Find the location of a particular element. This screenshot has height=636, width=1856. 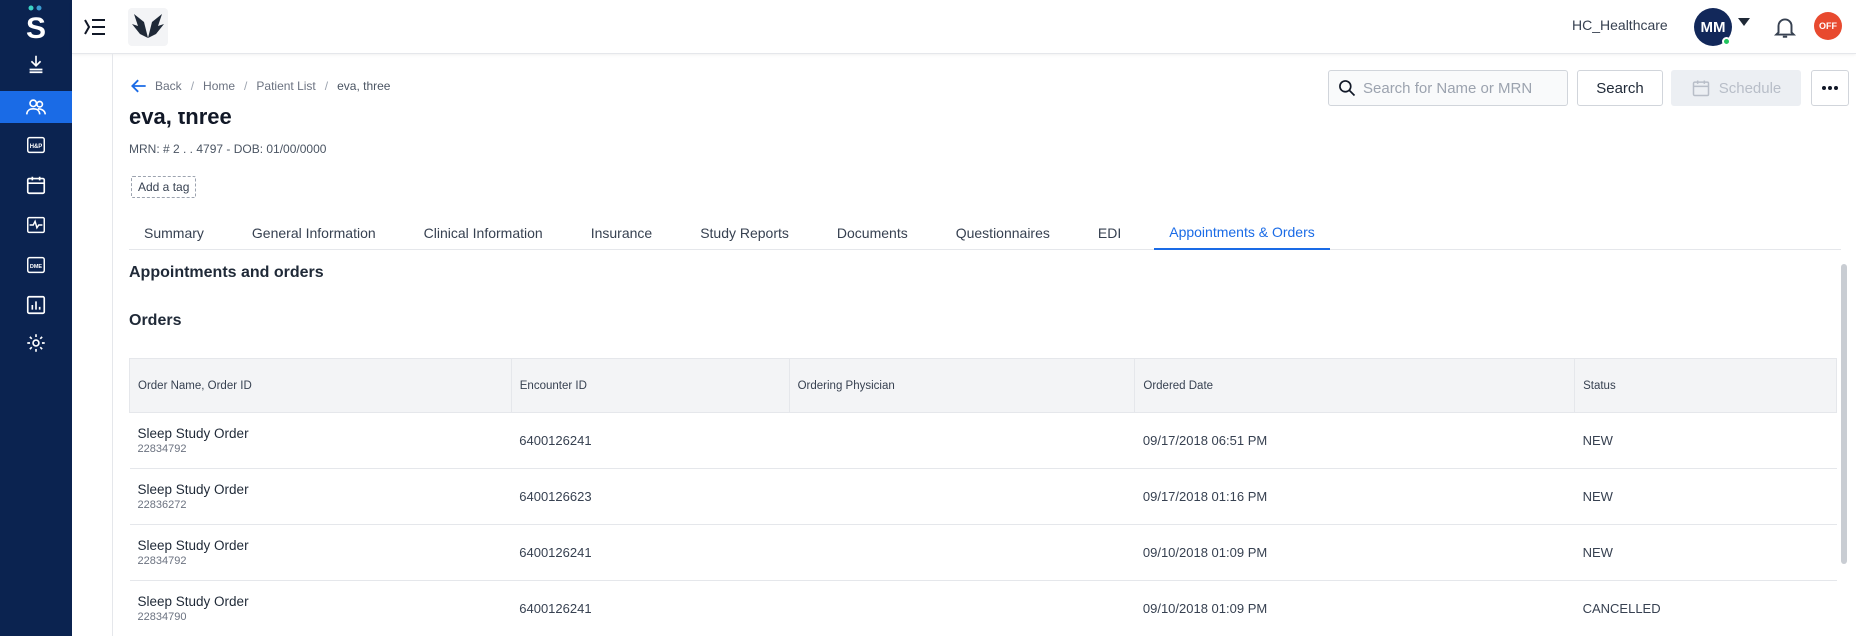

tab-clinical-information: Clinical Information is located at coordinates (483, 233).